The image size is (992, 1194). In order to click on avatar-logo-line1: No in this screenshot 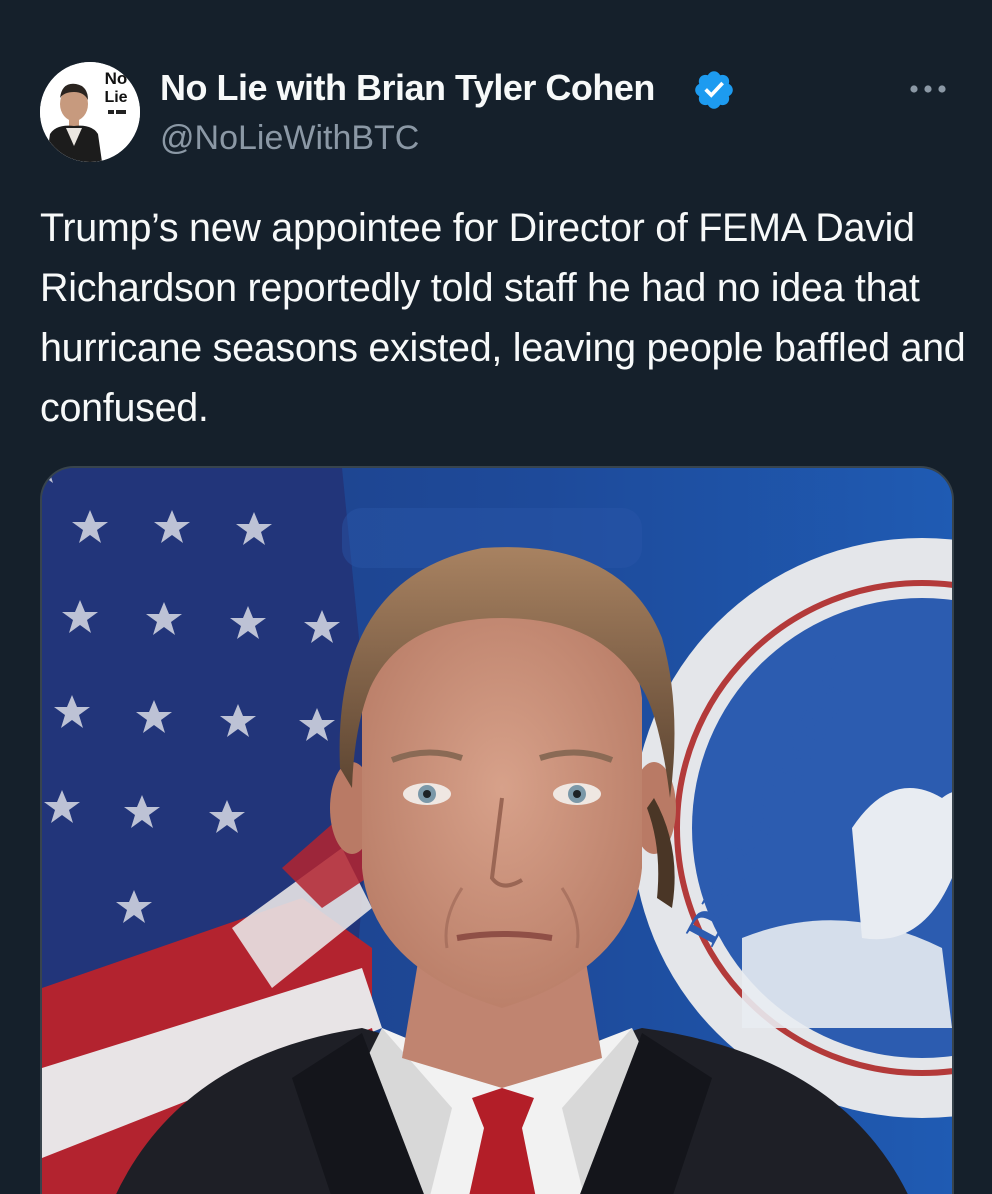, I will do `click(116, 78)`.